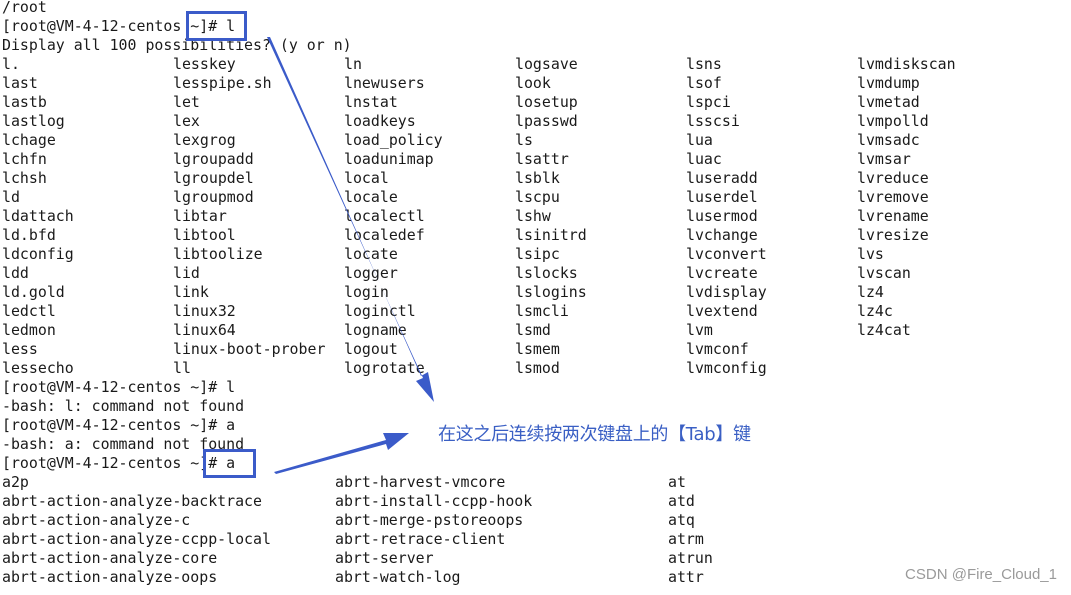 This screenshot has width=1071, height=595. What do you see at coordinates (888, 102) in the screenshot?
I see `completion-item: lvmetad` at bounding box center [888, 102].